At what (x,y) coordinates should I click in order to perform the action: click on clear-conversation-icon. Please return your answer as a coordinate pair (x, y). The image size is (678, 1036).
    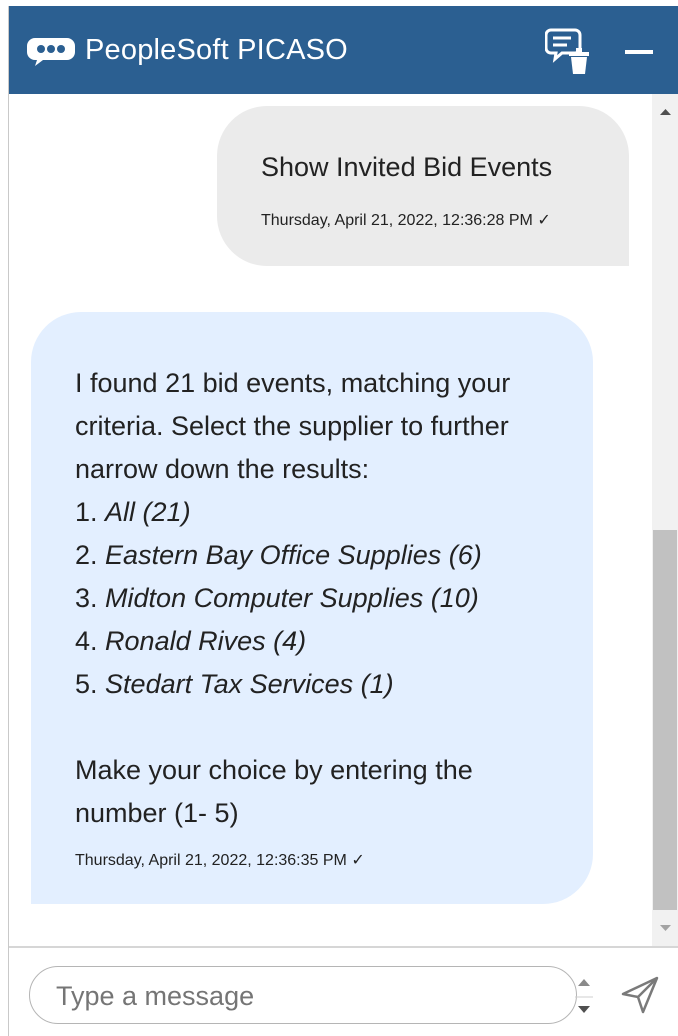
    Looking at the image, I should click on (566, 51).